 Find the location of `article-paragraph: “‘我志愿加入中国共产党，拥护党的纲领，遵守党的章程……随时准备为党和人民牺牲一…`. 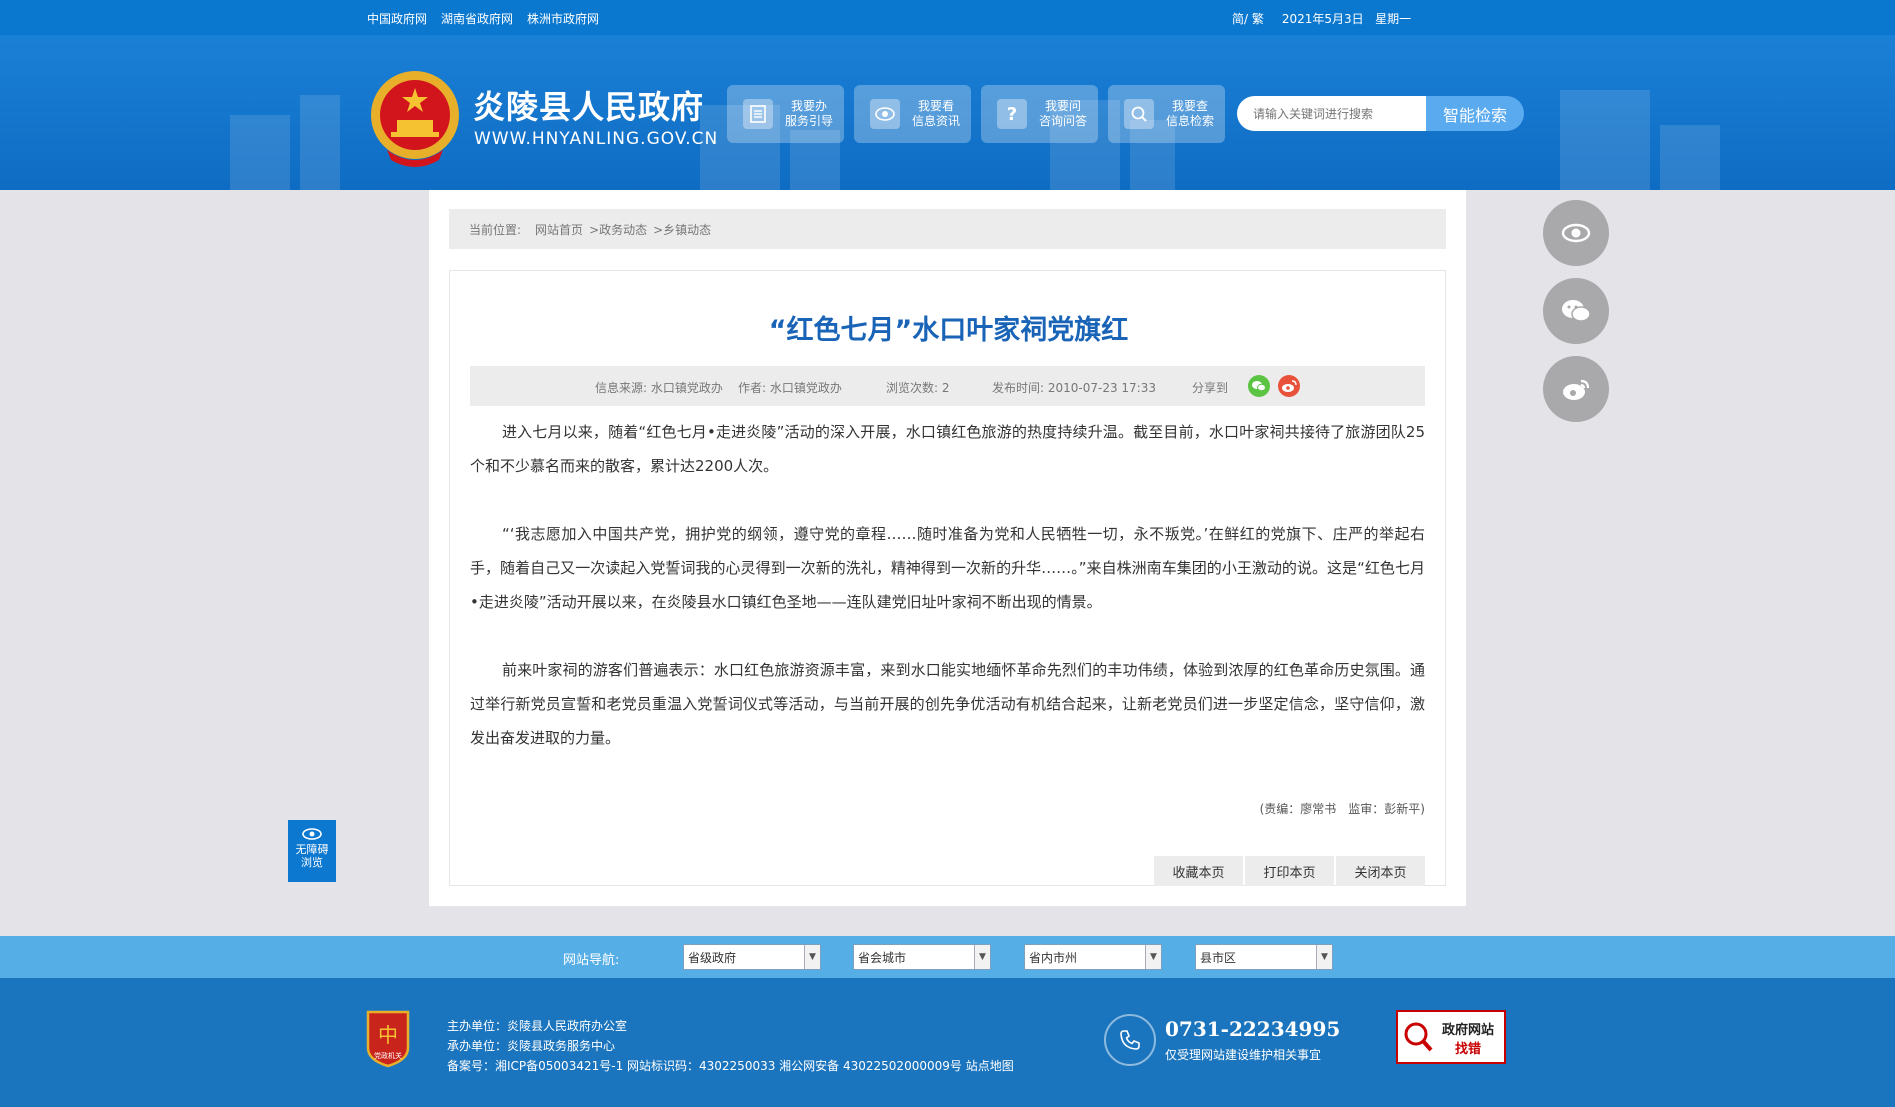

article-paragraph: “‘我志愿加入中国共产党，拥护党的纲领，遵守党的章程……随时准备为党和人民牺牲一… is located at coordinates (947, 568).